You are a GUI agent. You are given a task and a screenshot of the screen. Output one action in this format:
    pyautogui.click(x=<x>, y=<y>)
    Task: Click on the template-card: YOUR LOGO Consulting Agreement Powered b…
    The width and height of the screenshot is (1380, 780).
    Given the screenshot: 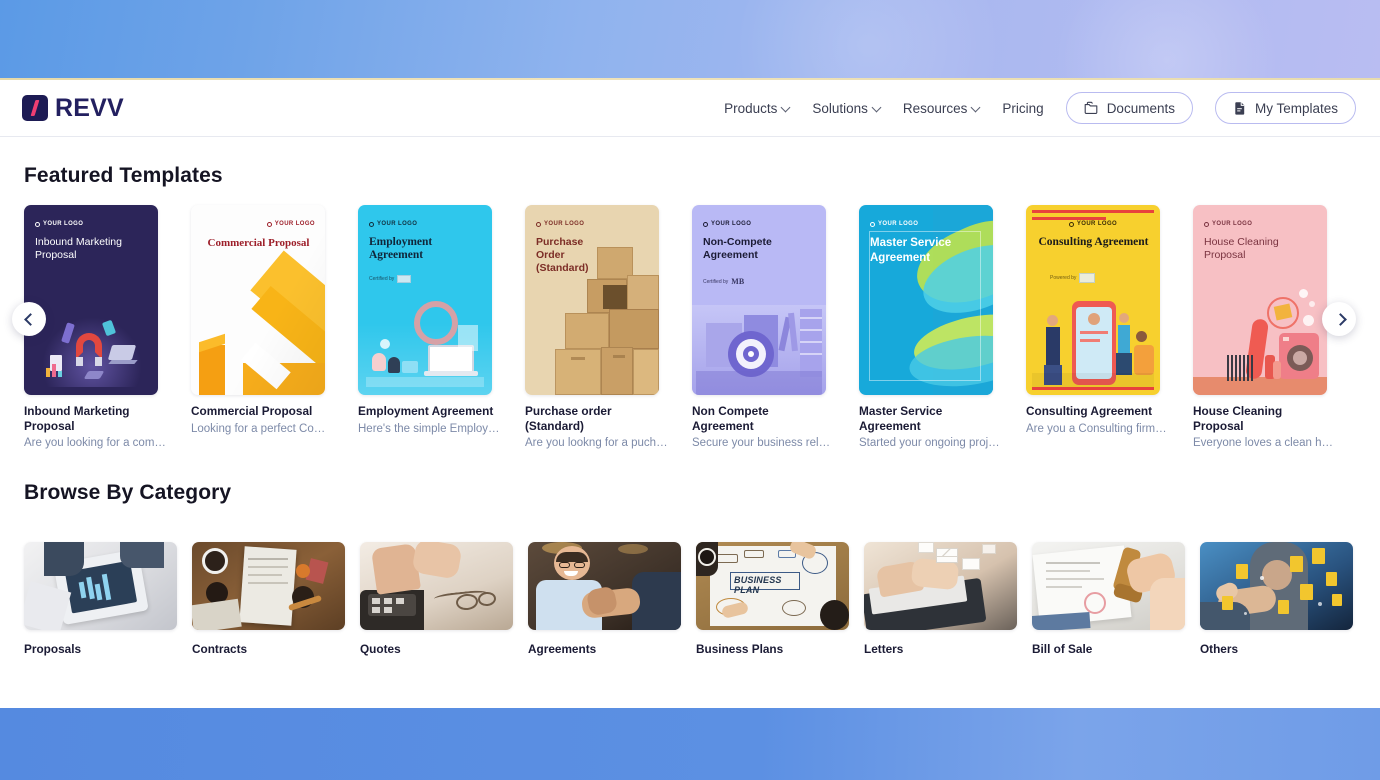 What is the action you would take?
    pyautogui.click(x=1109, y=327)
    